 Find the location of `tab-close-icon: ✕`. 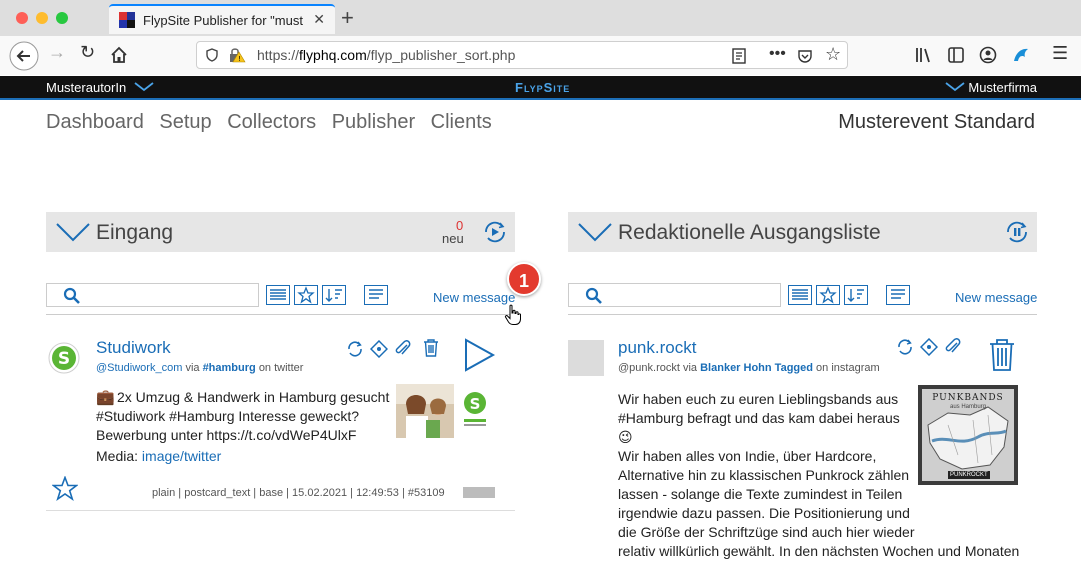

tab-close-icon: ✕ is located at coordinates (319, 19).